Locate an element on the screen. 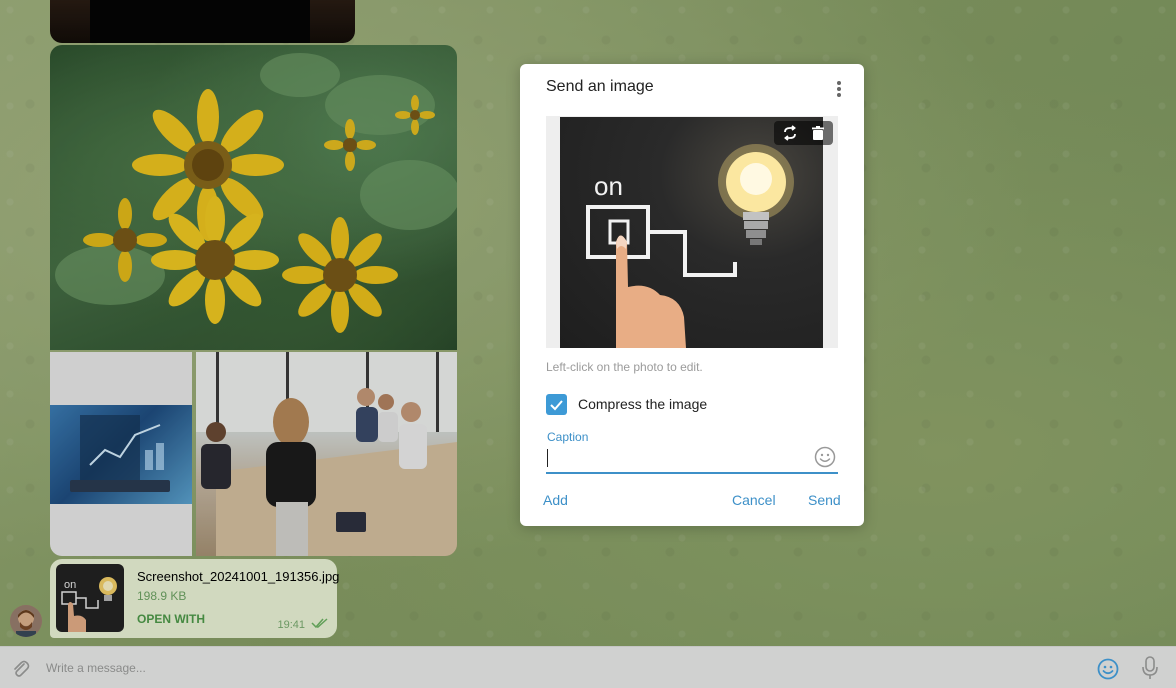  send-button: Send is located at coordinates (824, 500).